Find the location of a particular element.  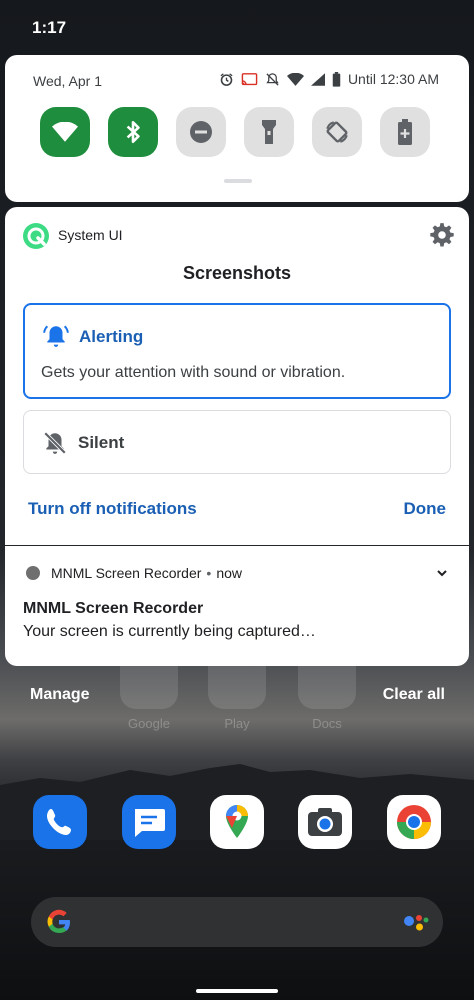

wifi-icon is located at coordinates (65, 132).